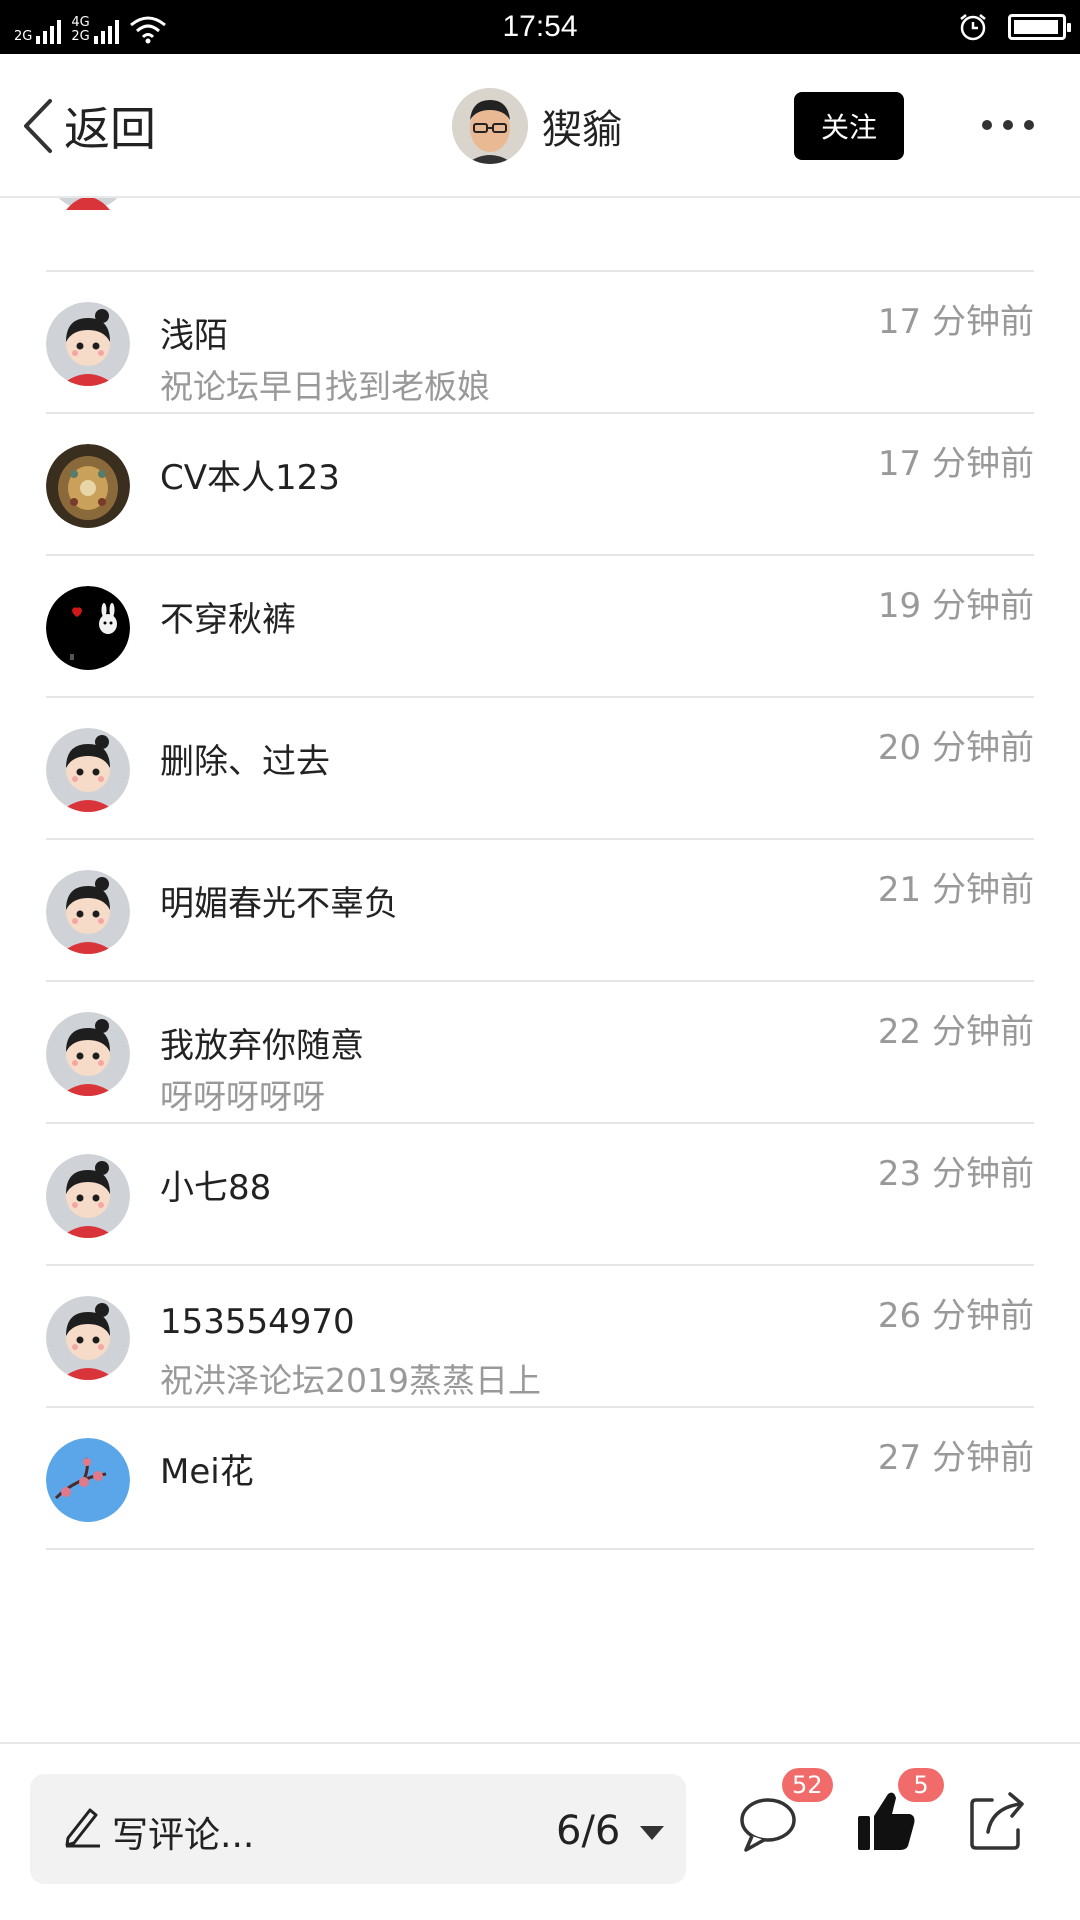 This screenshot has width=1080, height=1920. What do you see at coordinates (898, 1812) in the screenshot?
I see `like-button: 5` at bounding box center [898, 1812].